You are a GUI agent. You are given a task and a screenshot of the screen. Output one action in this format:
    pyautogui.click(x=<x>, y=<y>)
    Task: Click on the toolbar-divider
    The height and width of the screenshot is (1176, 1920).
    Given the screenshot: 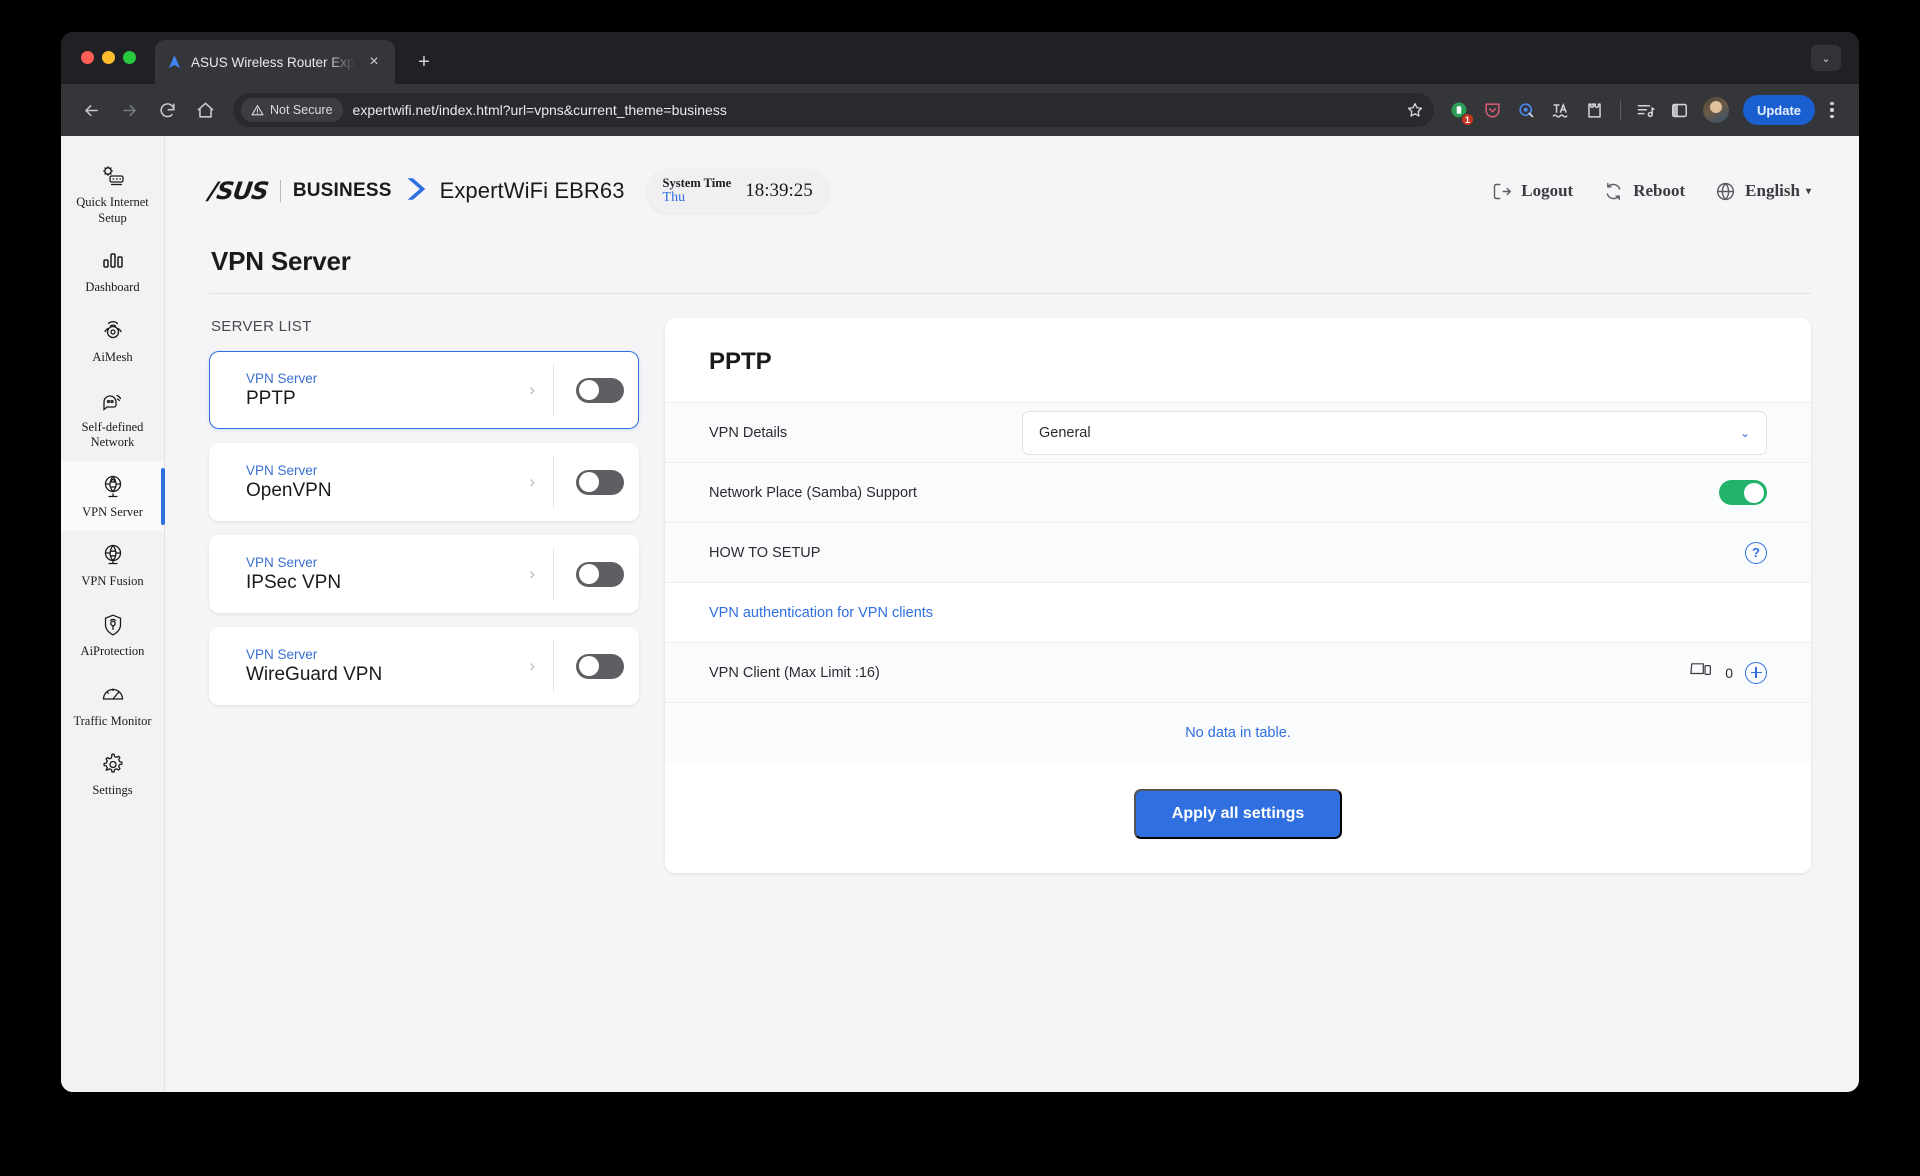 What is the action you would take?
    pyautogui.click(x=1620, y=110)
    